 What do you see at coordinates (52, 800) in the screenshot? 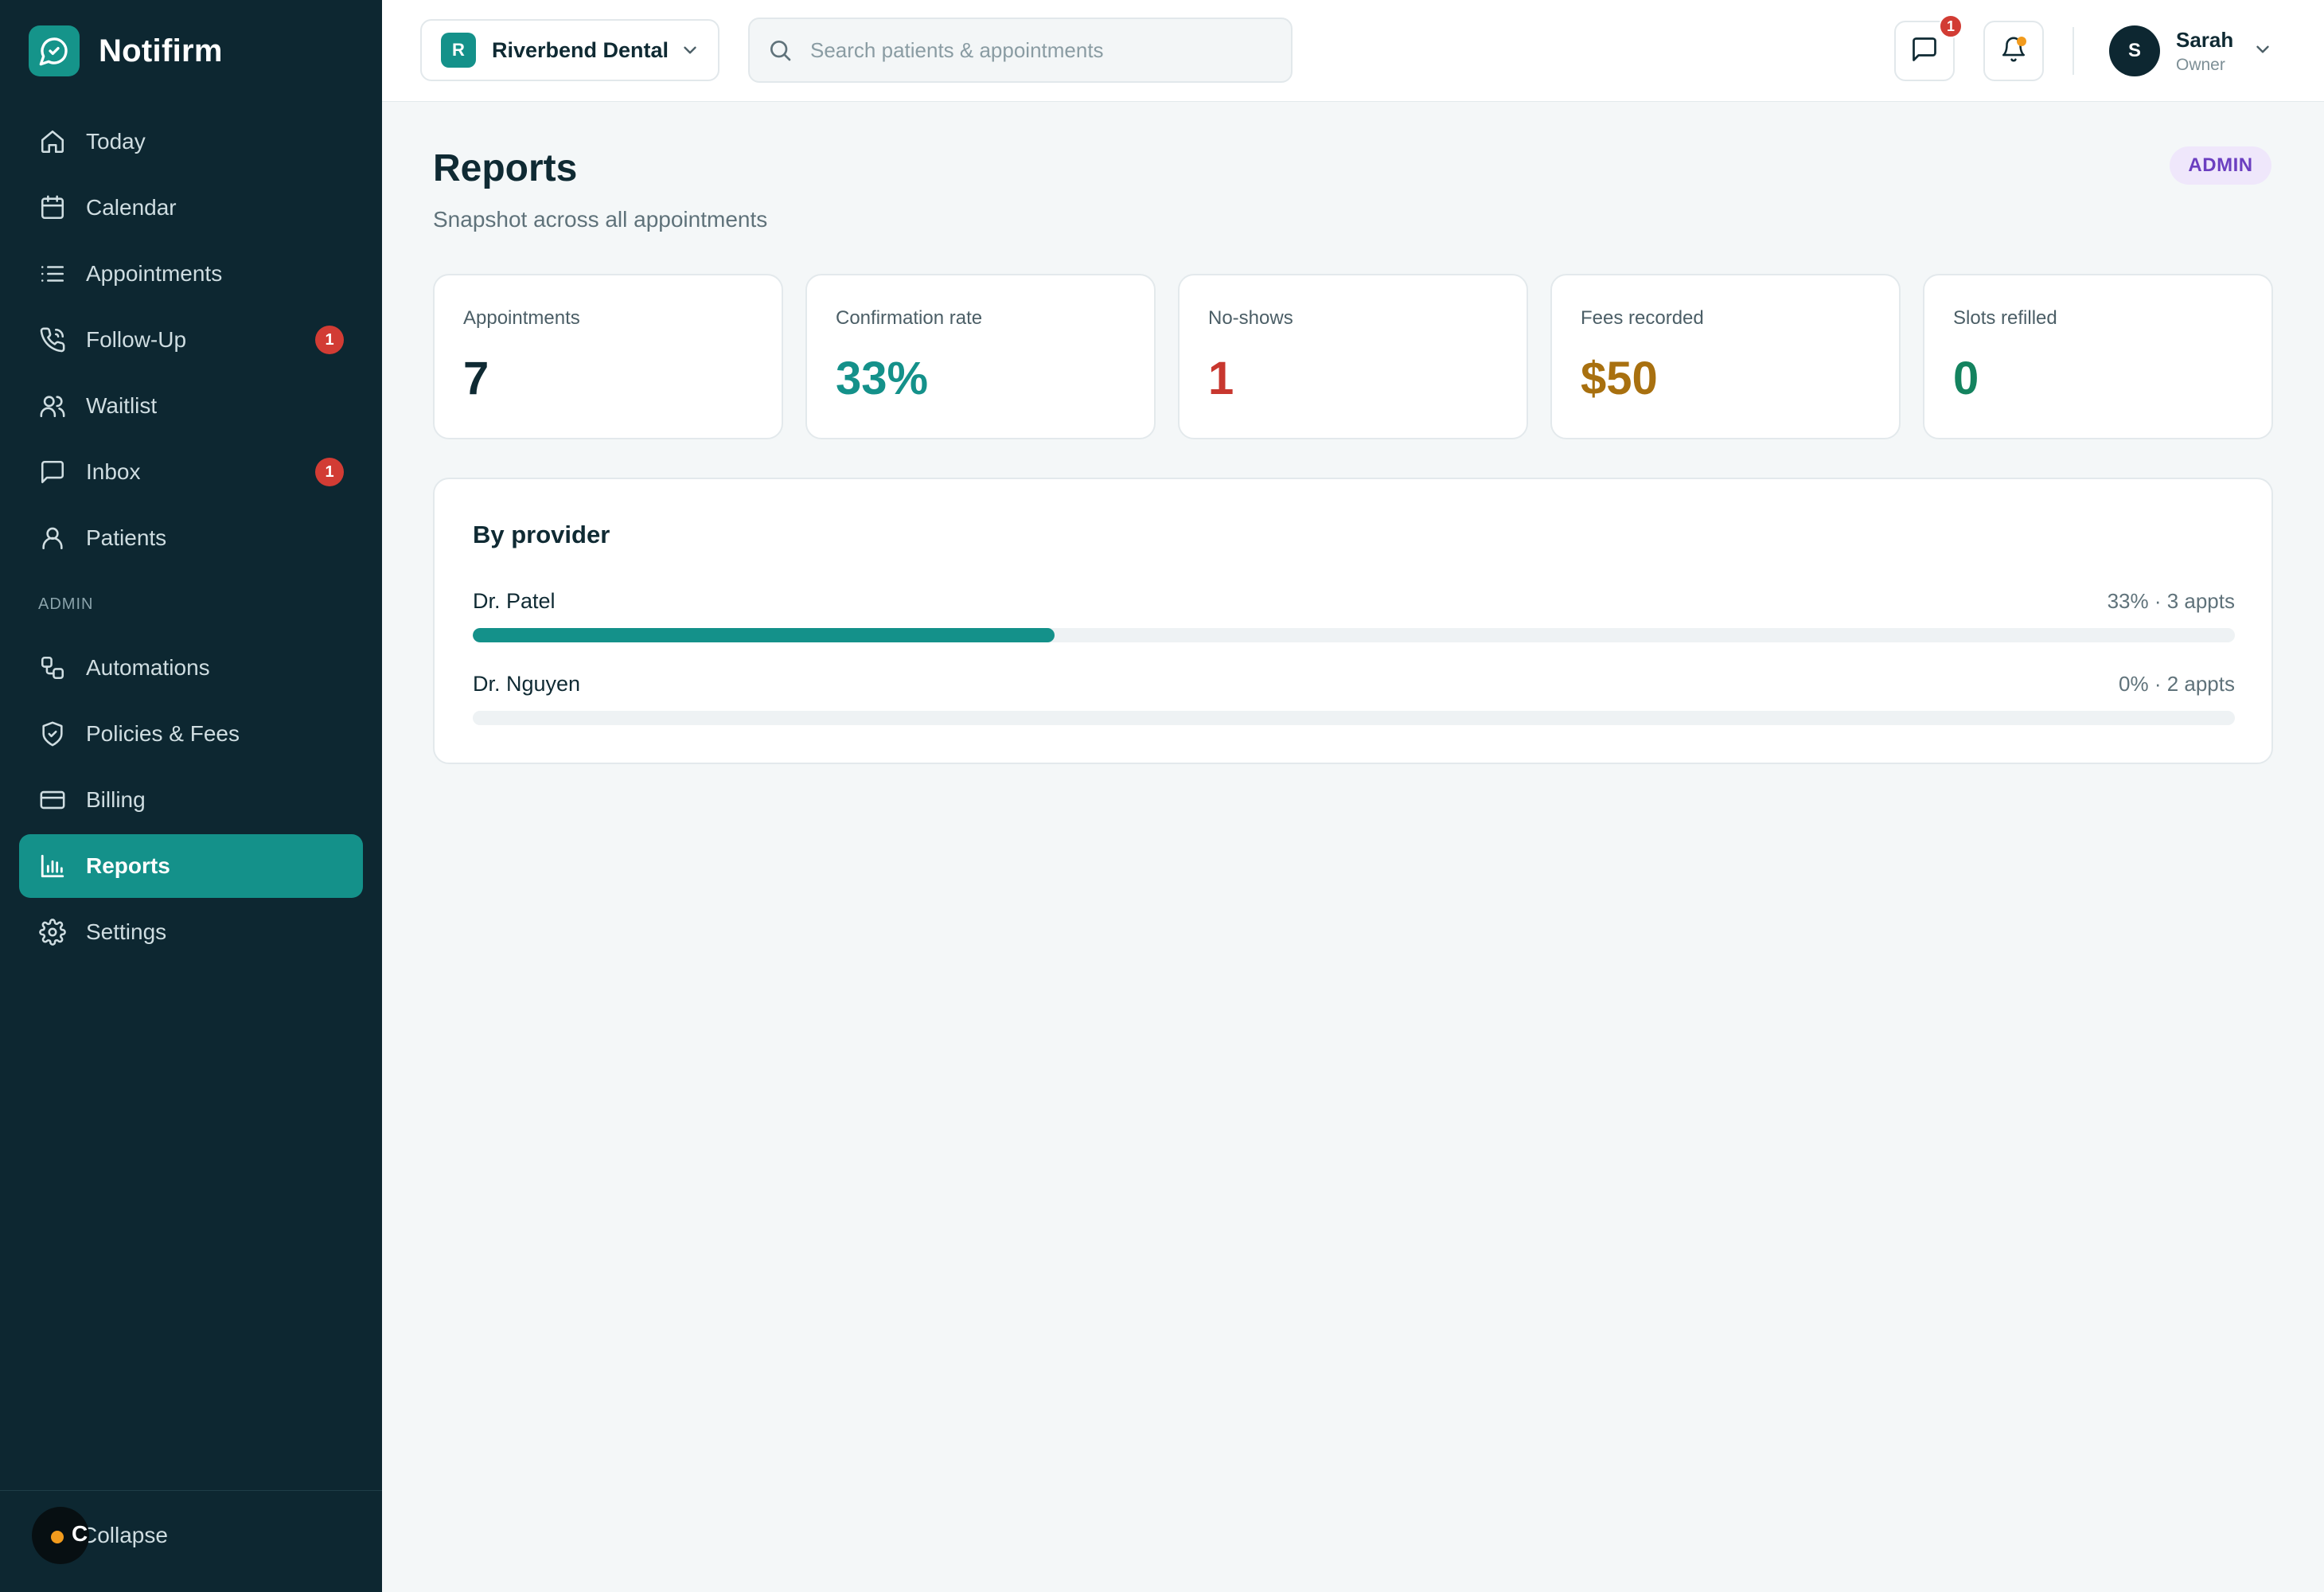
I see `credit-card-icon` at bounding box center [52, 800].